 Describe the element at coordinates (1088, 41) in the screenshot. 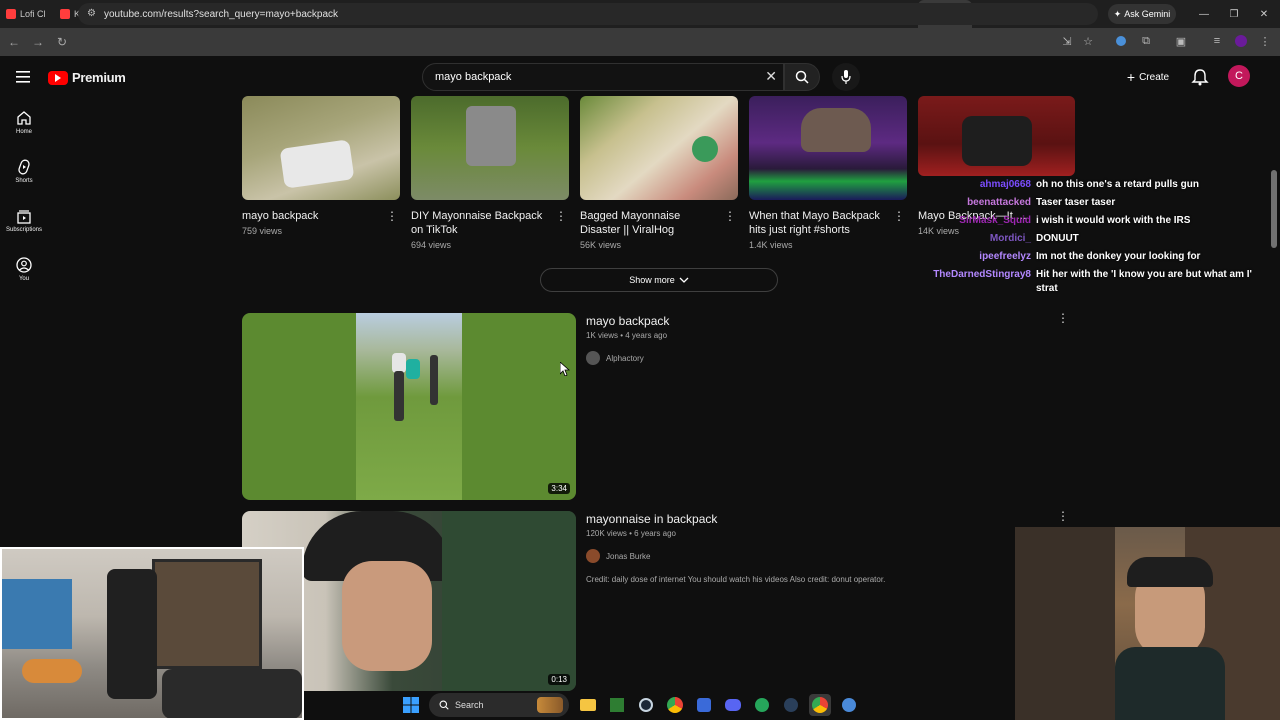

I see `bookmark-star-icon: ☆` at that location.